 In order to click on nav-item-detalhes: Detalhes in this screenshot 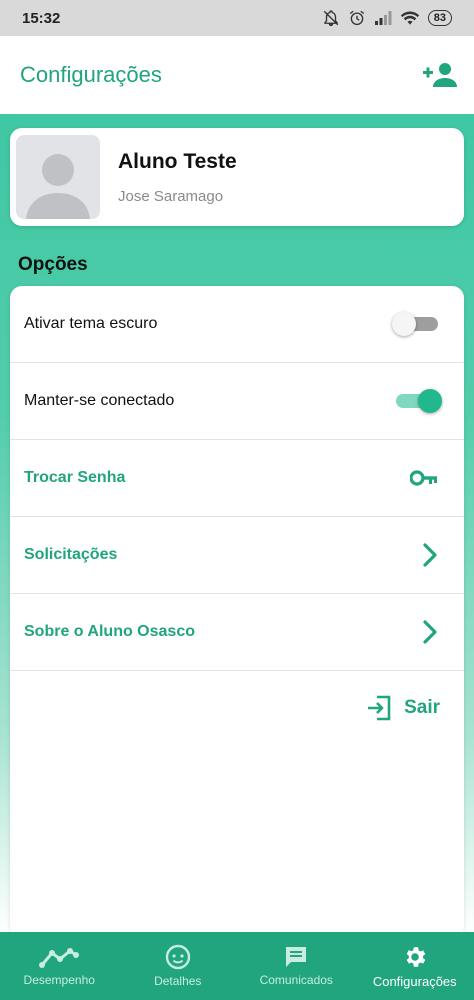, I will do `click(178, 966)`.